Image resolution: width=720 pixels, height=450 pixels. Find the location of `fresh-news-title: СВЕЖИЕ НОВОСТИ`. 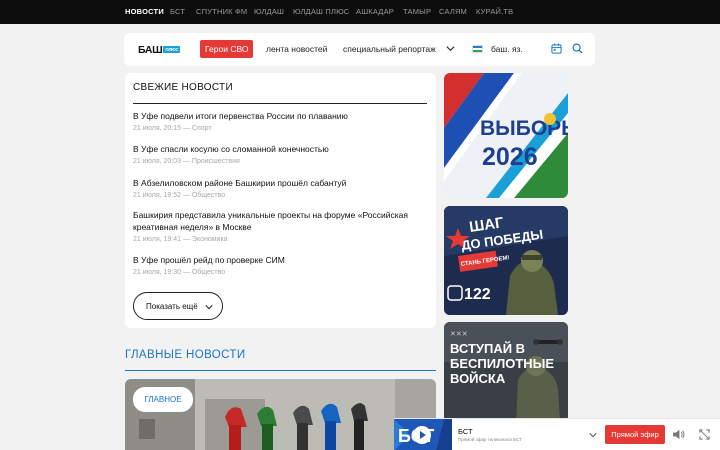

fresh-news-title: СВЕЖИЕ НОВОСТИ is located at coordinates (183, 87).